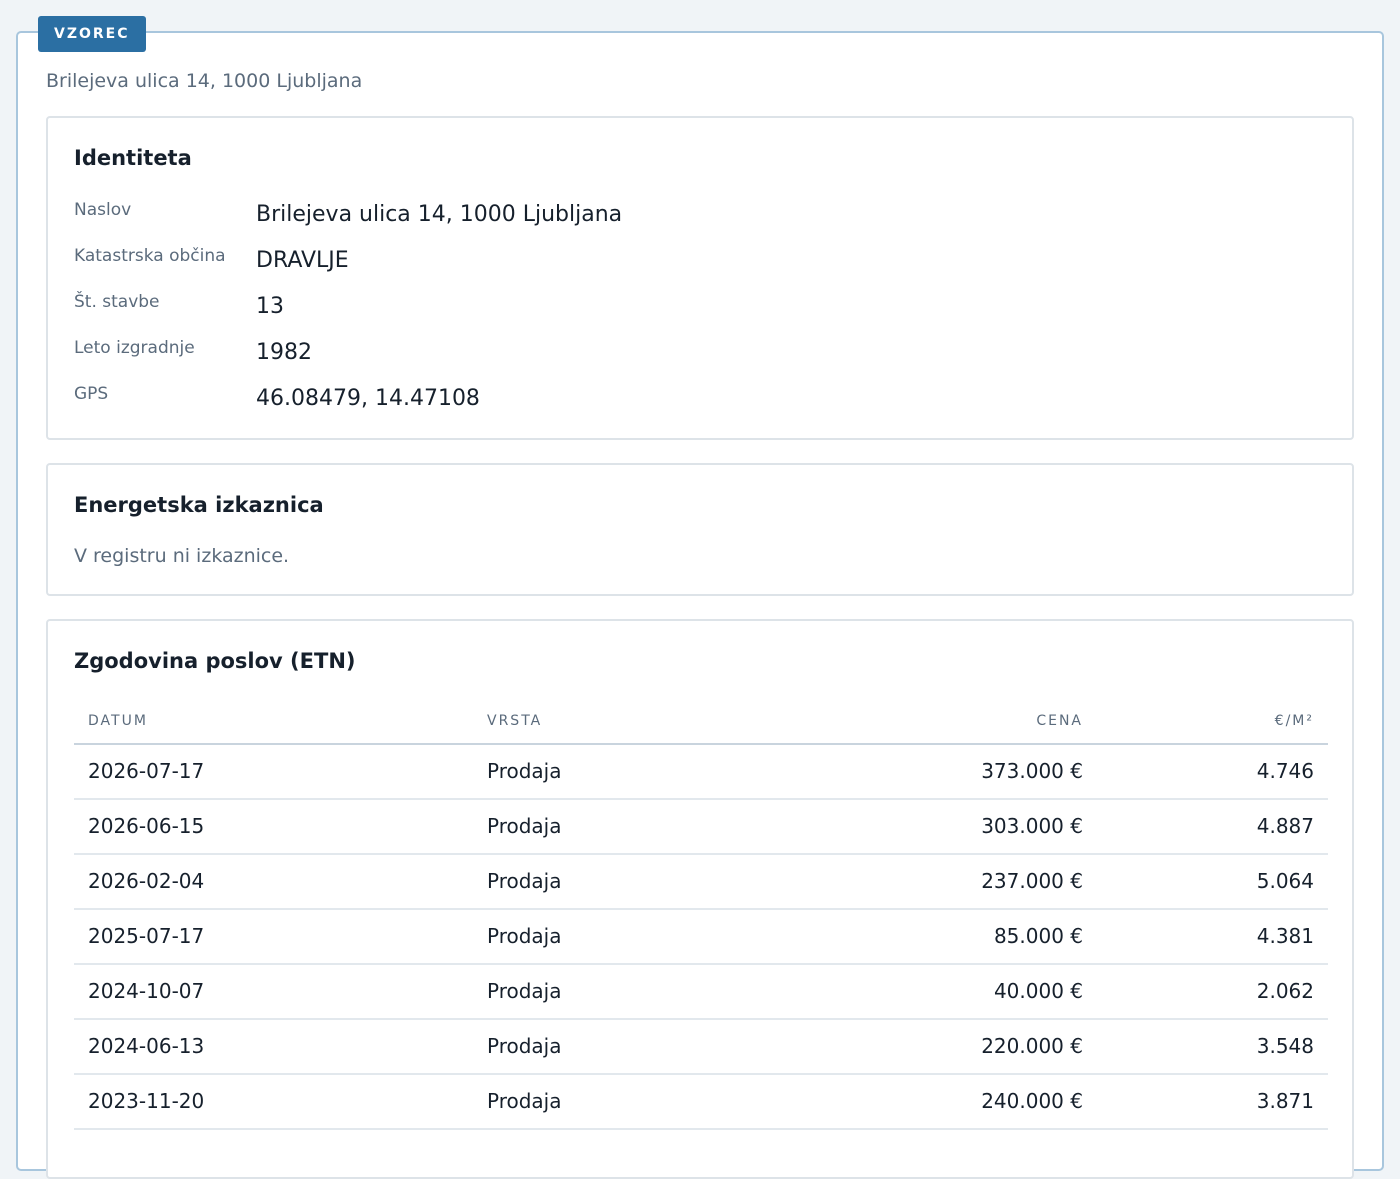 This screenshot has width=1400, height=1179. I want to click on identity-label: Št. stavbe, so click(117, 302).